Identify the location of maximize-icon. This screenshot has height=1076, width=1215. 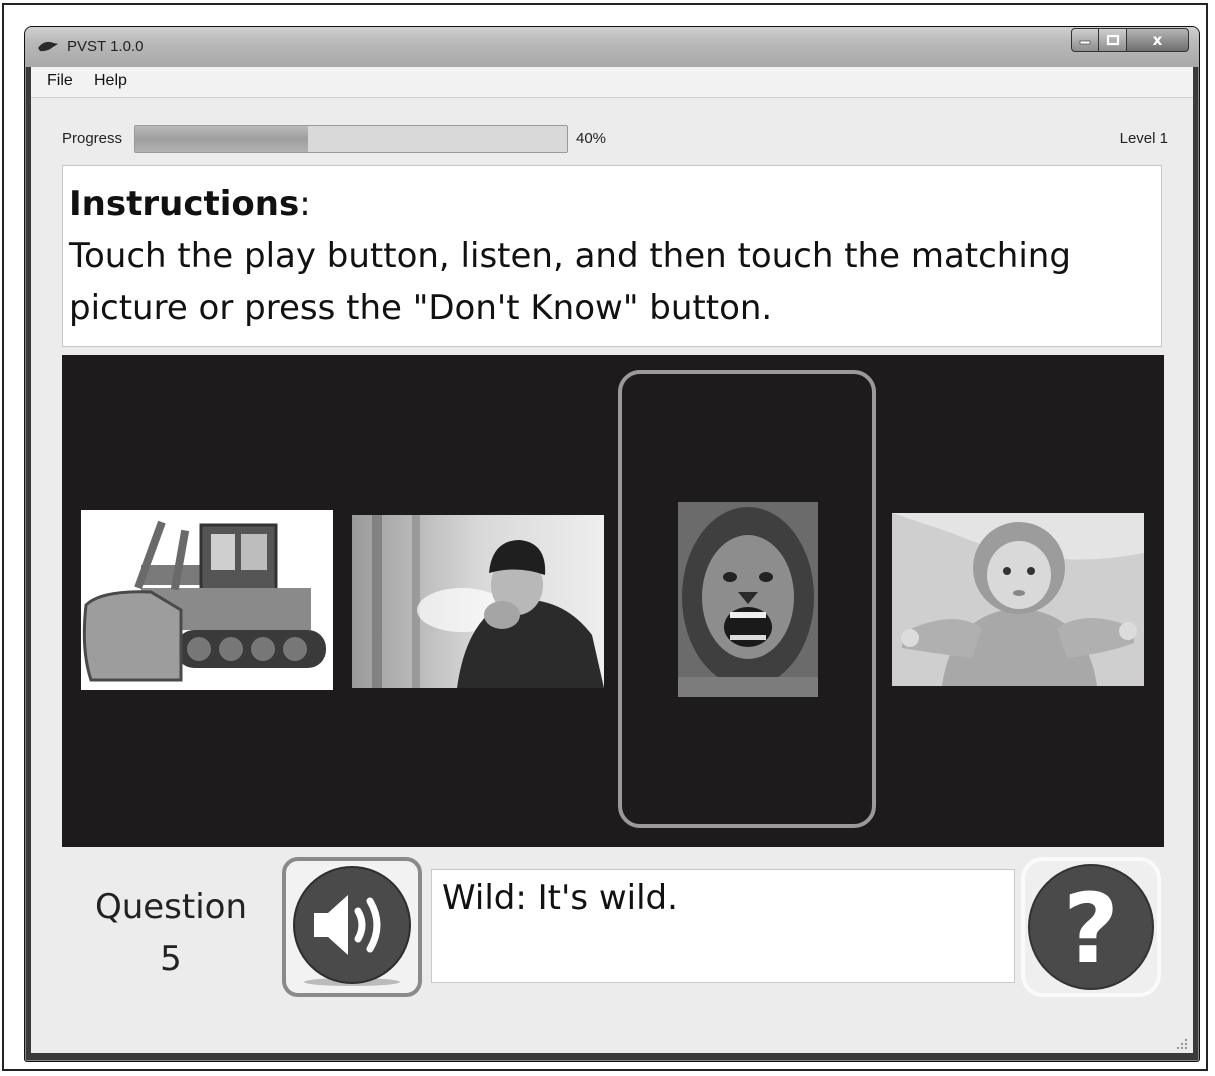
(1112, 40).